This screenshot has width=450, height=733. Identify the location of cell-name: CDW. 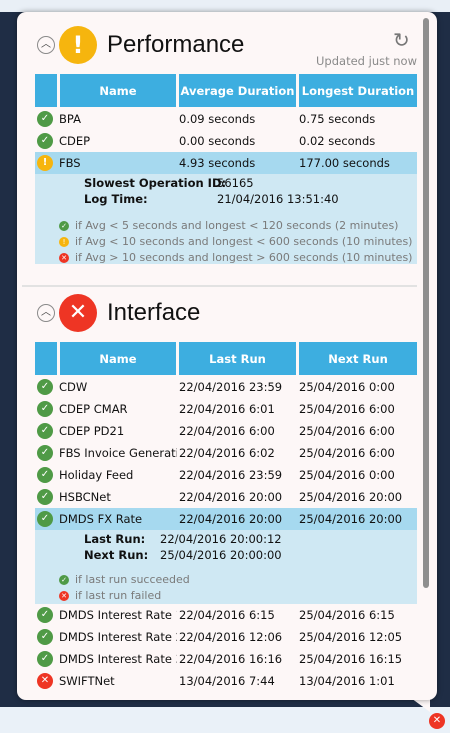
(73, 387).